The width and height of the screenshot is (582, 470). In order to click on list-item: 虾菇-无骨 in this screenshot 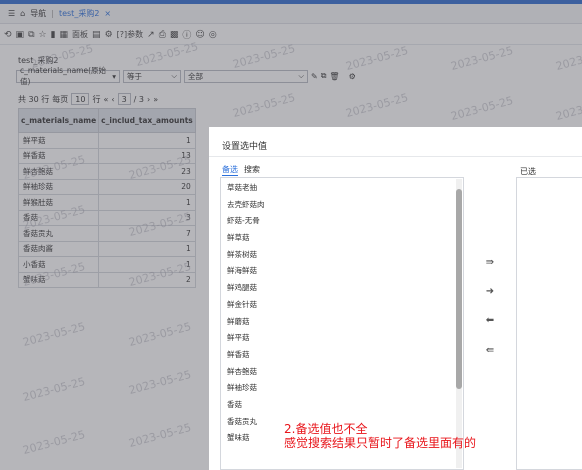, I will do `click(342, 221)`.